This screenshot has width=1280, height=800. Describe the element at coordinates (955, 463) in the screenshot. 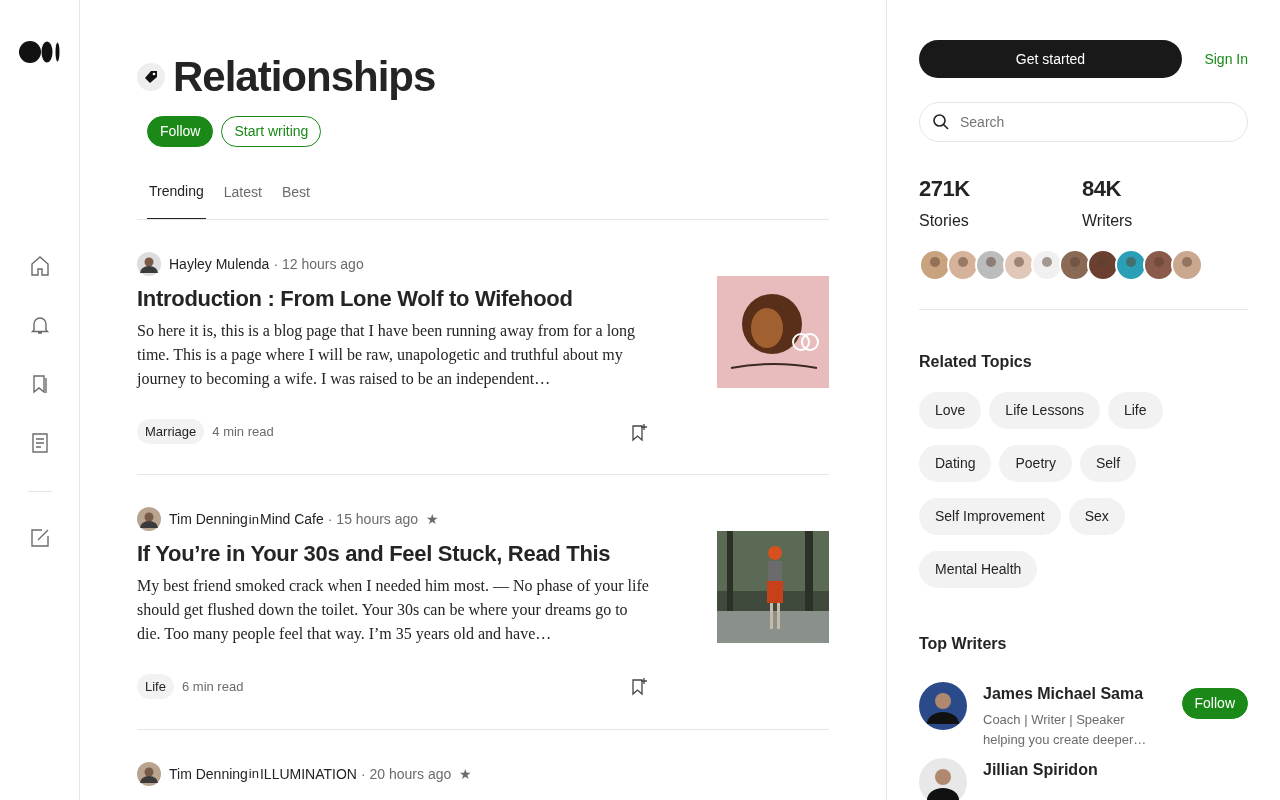

I see `topic-pill: Dating` at that location.